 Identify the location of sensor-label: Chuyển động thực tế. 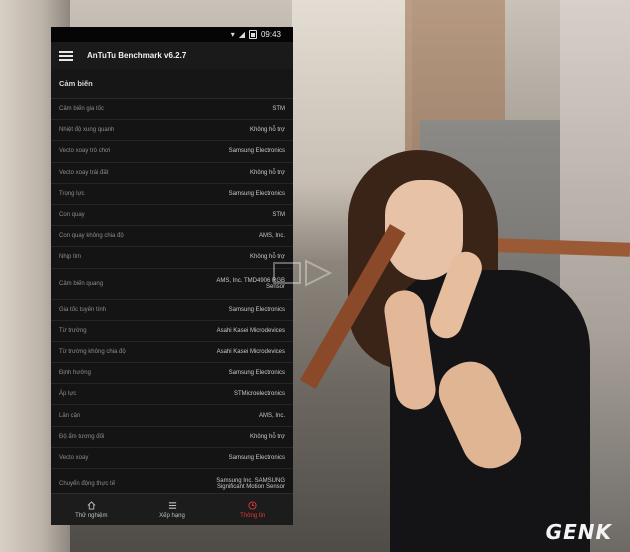
(87, 484).